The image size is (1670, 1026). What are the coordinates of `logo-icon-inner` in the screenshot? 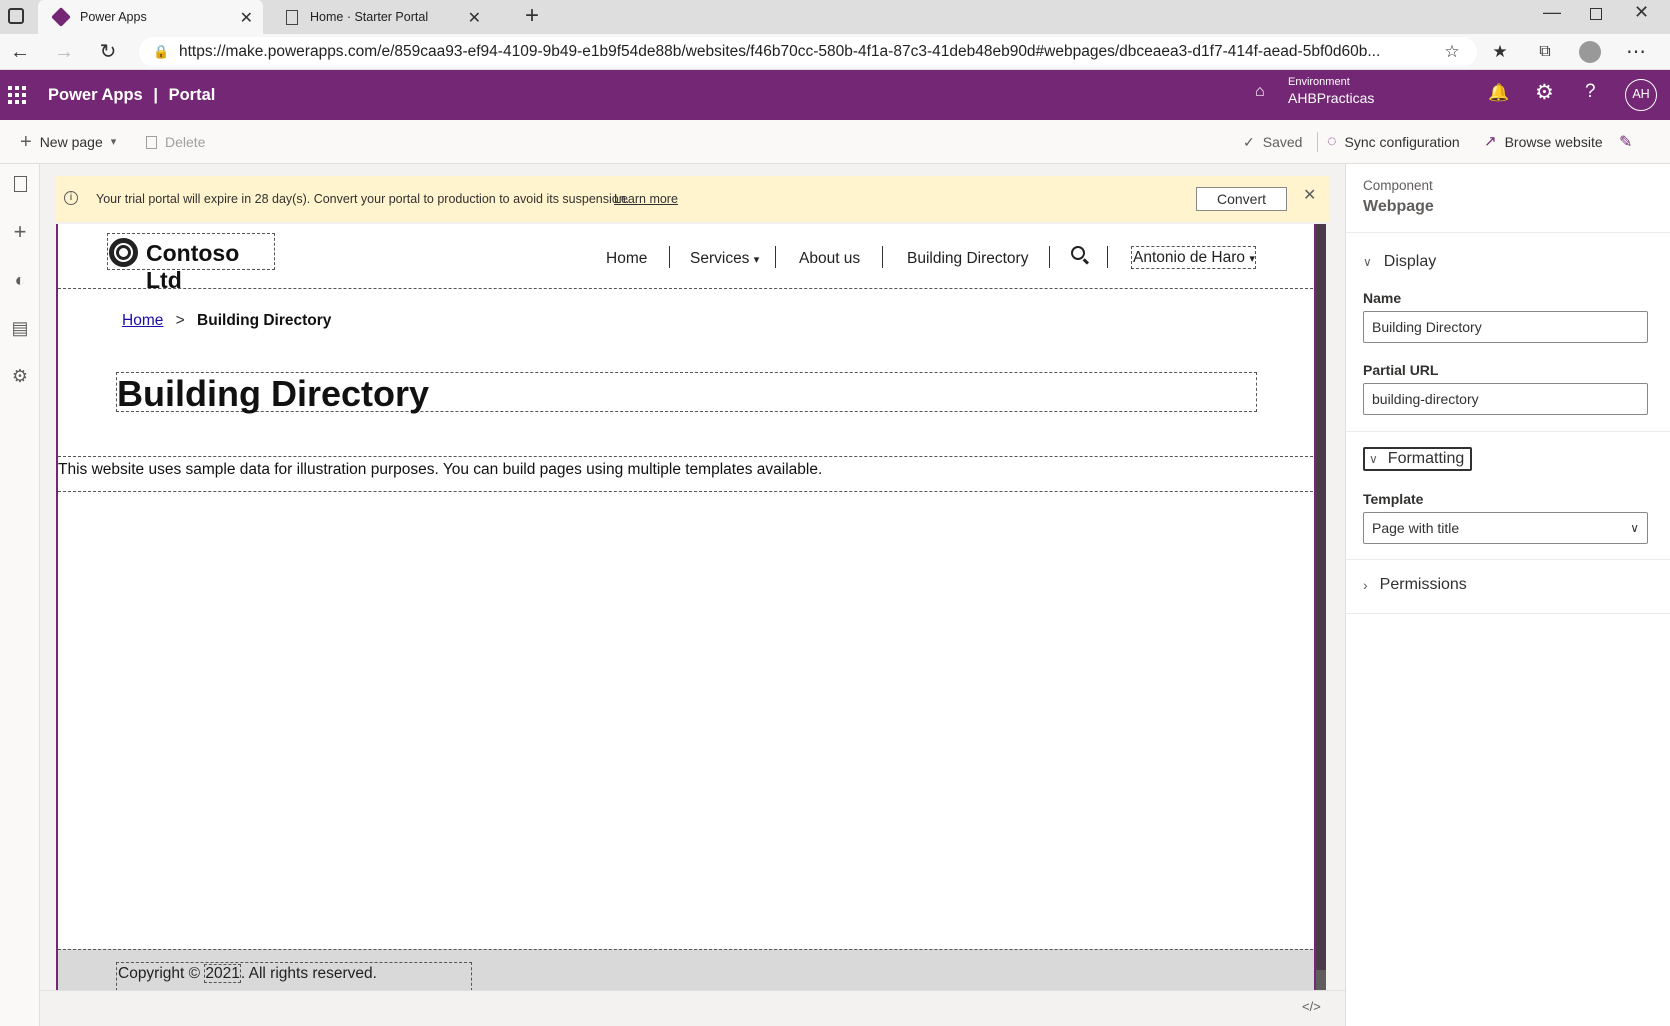 It's located at (123, 252).